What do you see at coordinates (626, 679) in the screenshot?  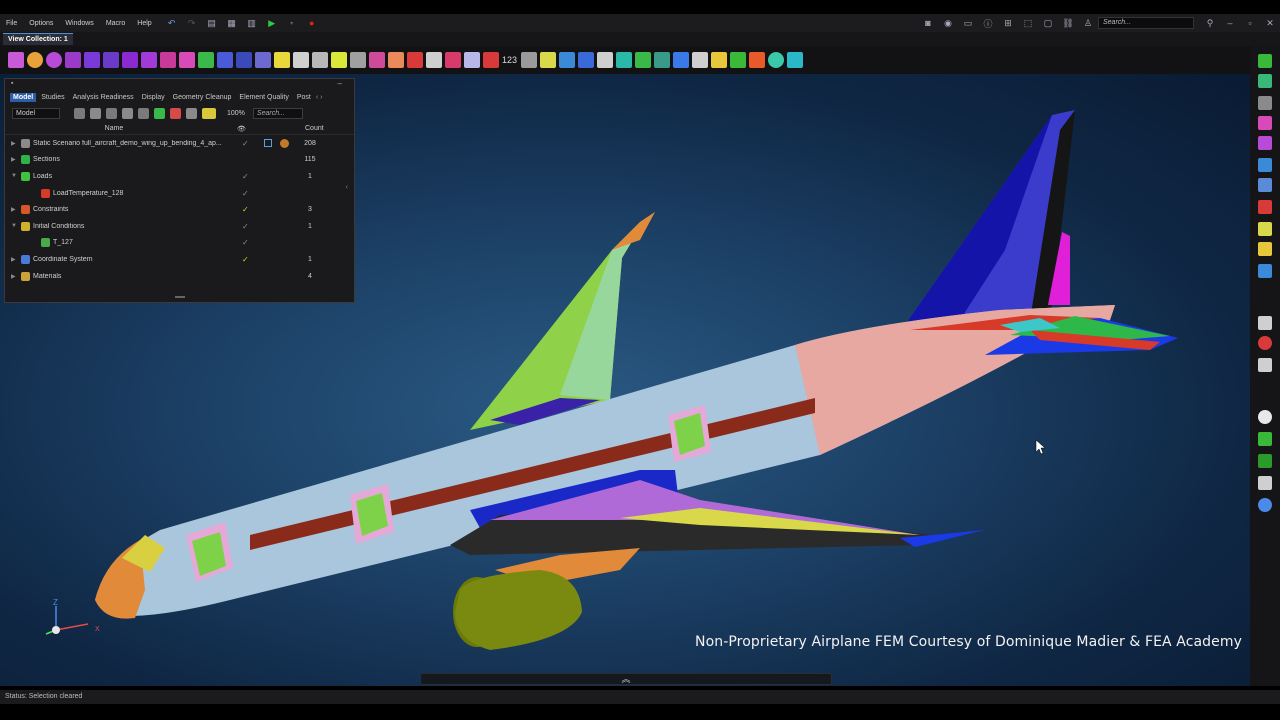 I see `bottom-panel-toggle: ︽` at bounding box center [626, 679].